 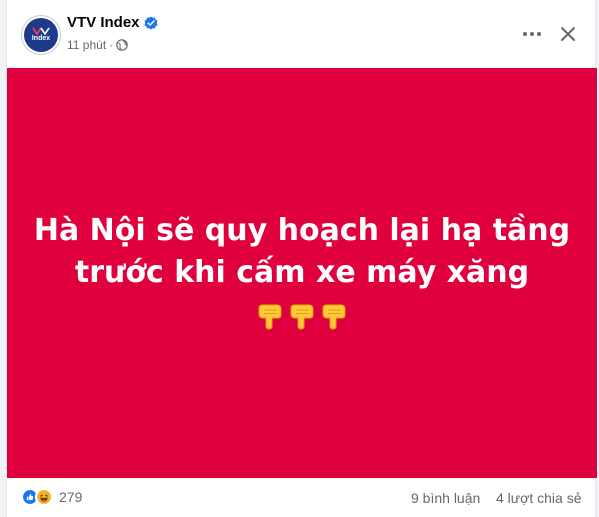 I want to click on shares-count: 4 lượt chia sẻ, so click(x=538, y=498).